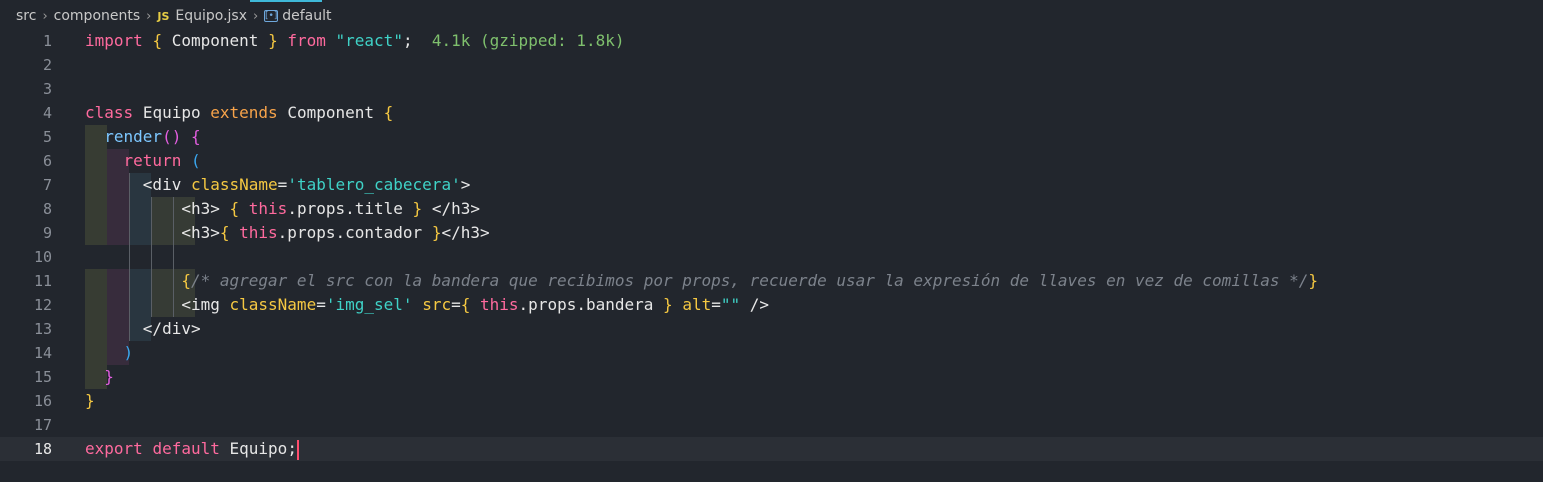 This screenshot has width=1543, height=482. What do you see at coordinates (42, 281) in the screenshot?
I see `line-number: 11` at bounding box center [42, 281].